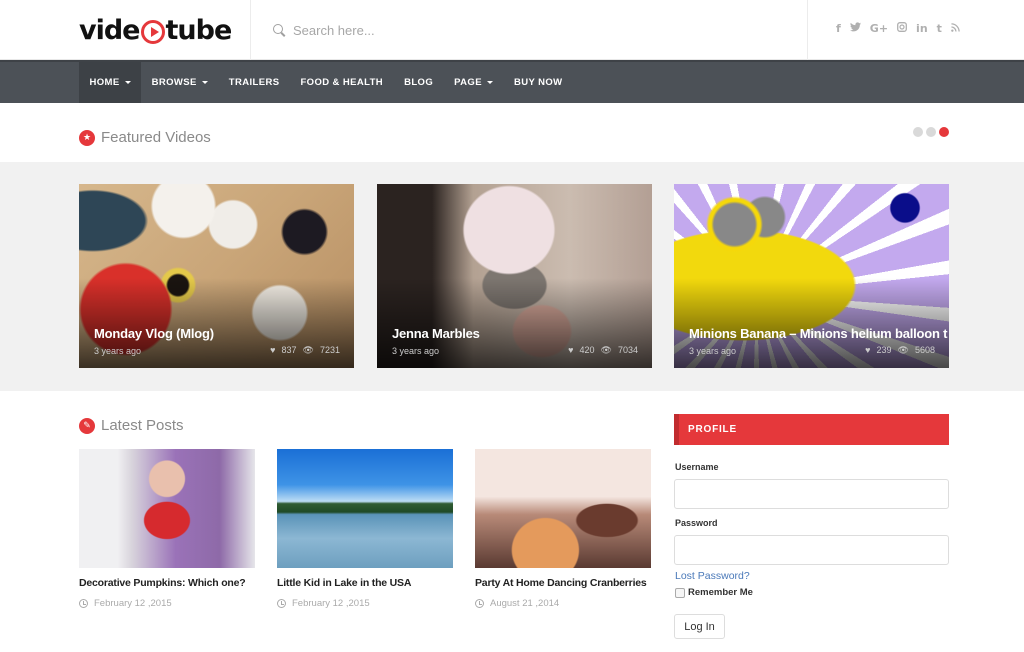 This screenshot has width=1024, height=652. What do you see at coordinates (627, 350) in the screenshot?
I see `view-count: 7034` at bounding box center [627, 350].